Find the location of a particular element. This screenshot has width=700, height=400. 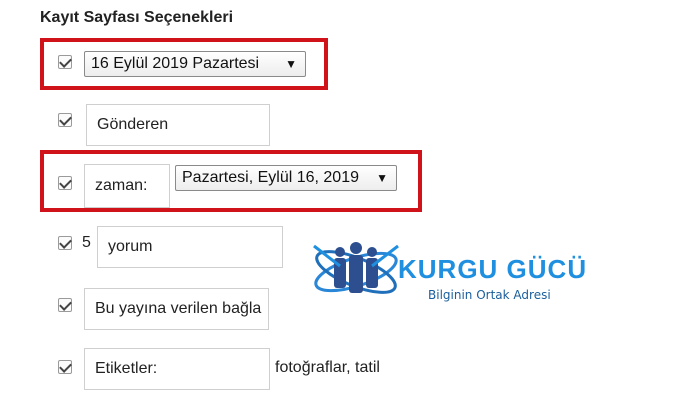

time-label-field: zaman: is located at coordinates (127, 186).